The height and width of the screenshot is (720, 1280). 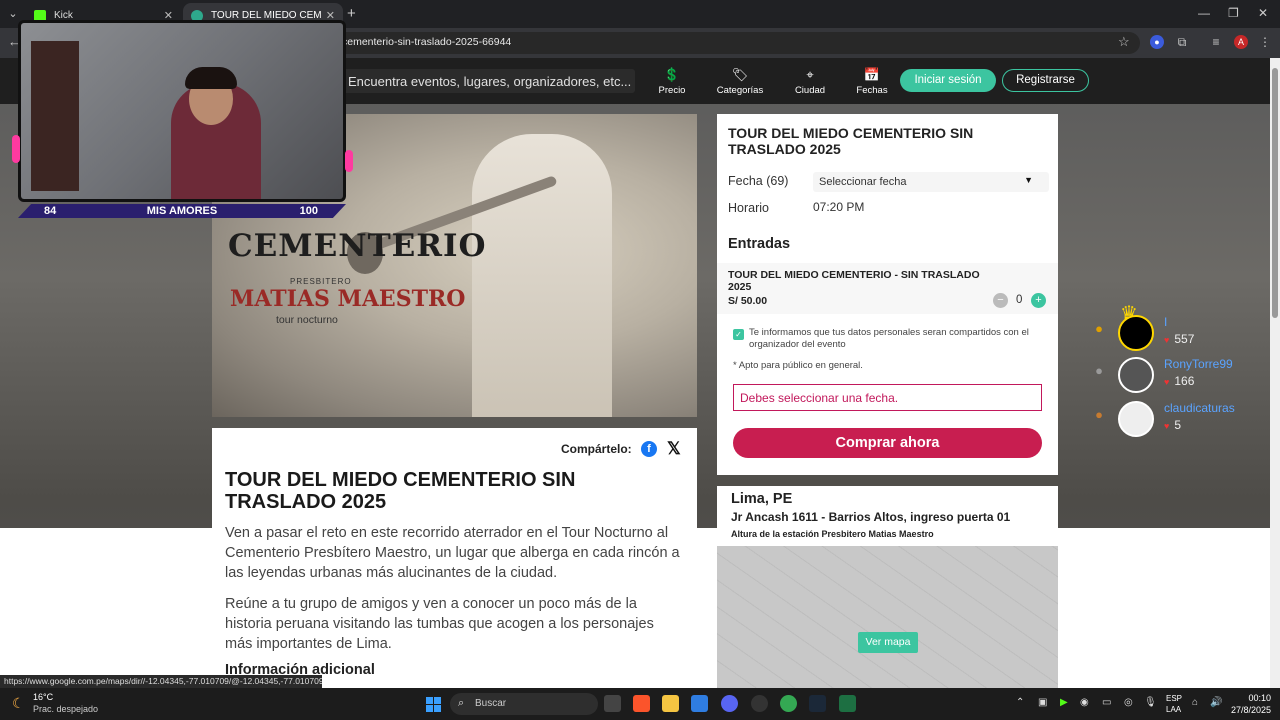 What do you see at coordinates (759, 703) in the screenshot?
I see `obs-icon` at bounding box center [759, 703].